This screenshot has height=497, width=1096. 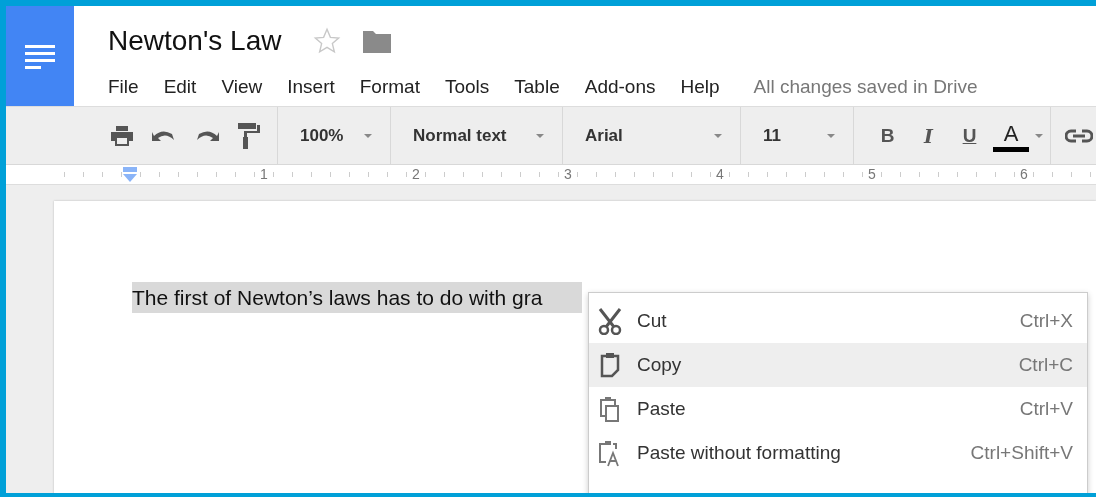 I want to click on docs-logo, so click(x=40, y=56).